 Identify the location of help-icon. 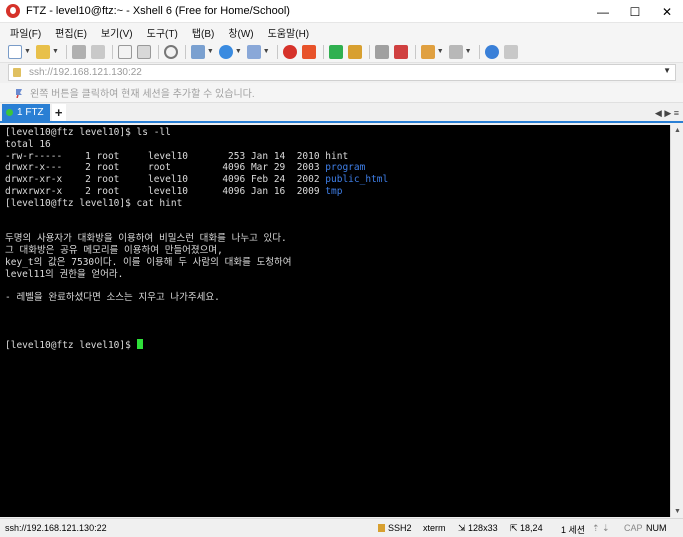
(491, 51).